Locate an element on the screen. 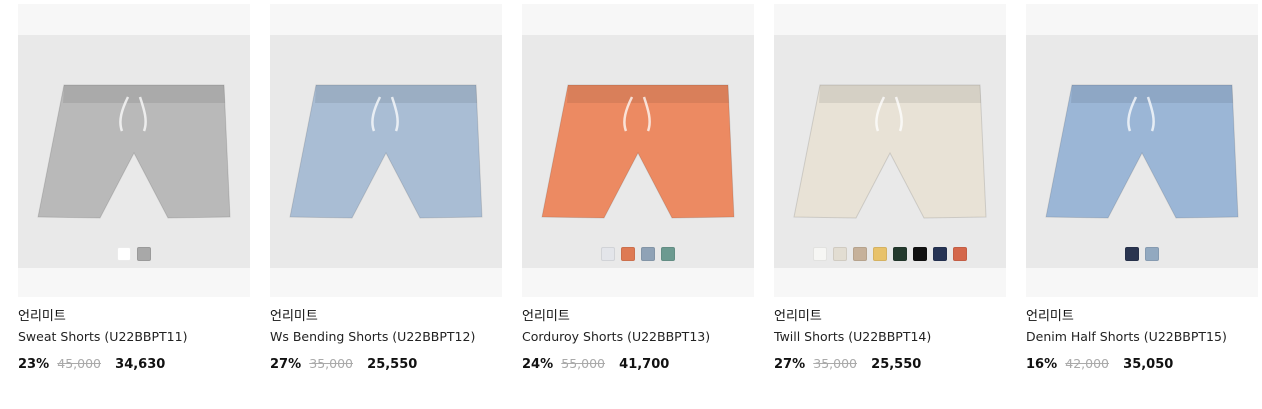  sale-price: 35,050 is located at coordinates (1148, 364).